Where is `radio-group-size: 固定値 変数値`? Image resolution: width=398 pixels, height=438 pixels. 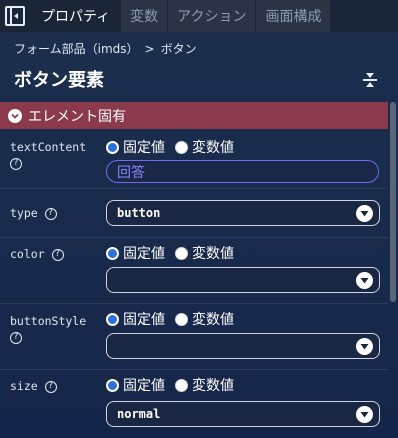 radio-group-size: 固定値 変数値 is located at coordinates (173, 385).